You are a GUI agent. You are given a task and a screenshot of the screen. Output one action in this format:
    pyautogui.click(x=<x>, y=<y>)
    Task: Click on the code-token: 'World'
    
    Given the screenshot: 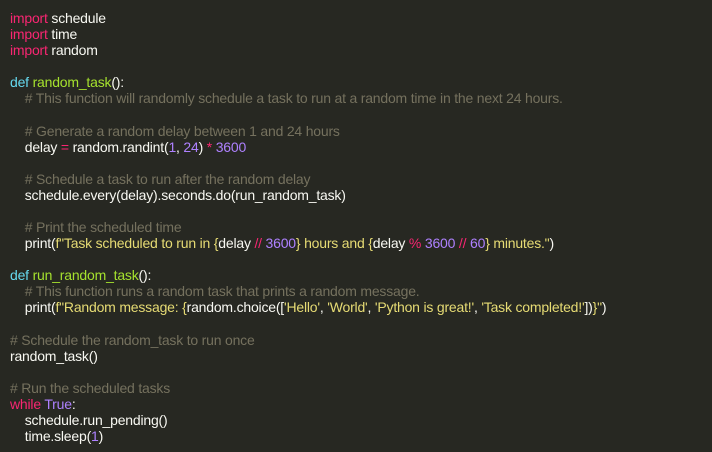 What is the action you would take?
    pyautogui.click(x=347, y=307)
    